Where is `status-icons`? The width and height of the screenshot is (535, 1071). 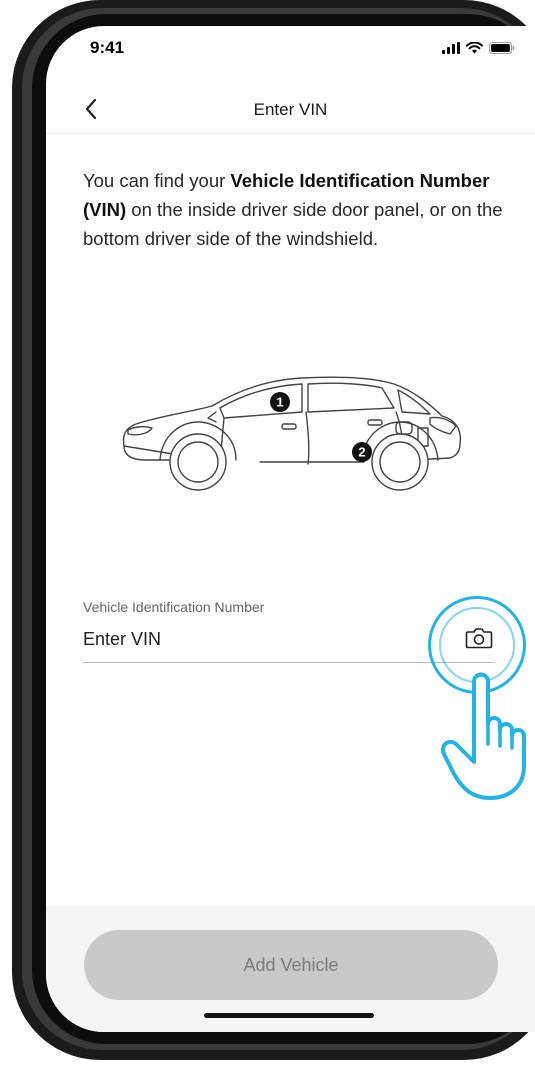 status-icons is located at coordinates (478, 48).